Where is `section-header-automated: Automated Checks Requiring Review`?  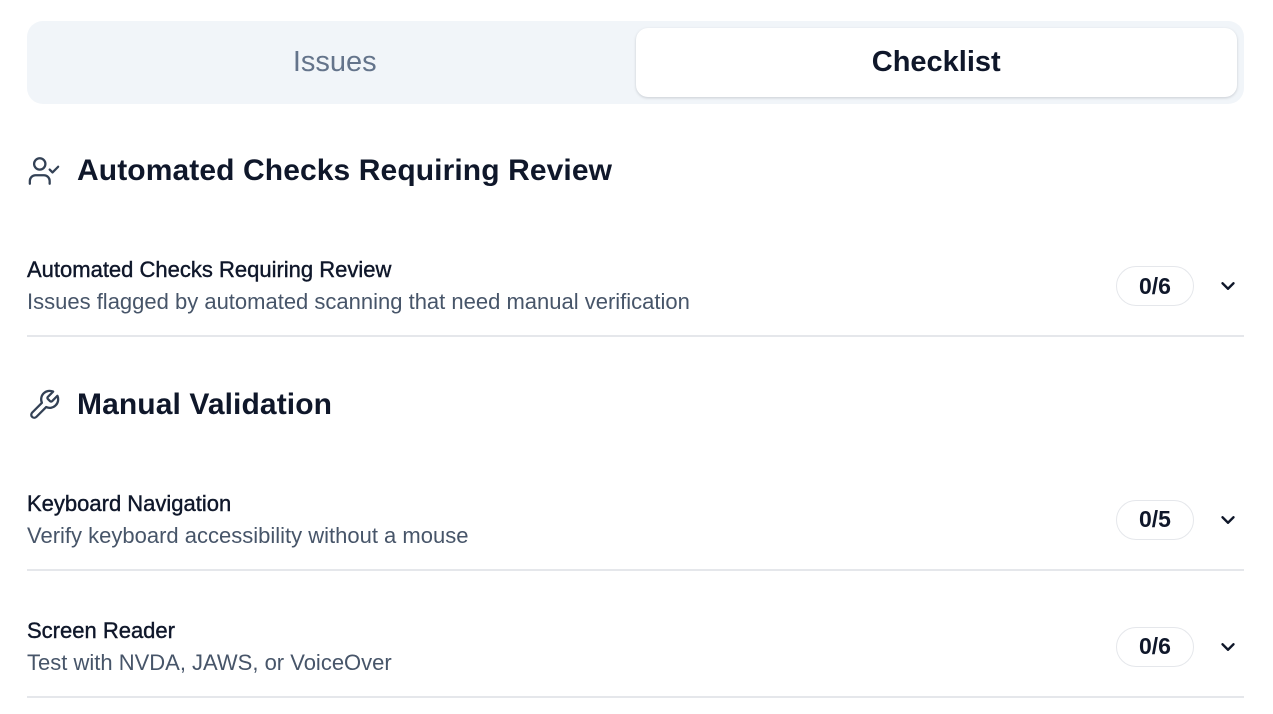 section-header-automated: Automated Checks Requiring Review is located at coordinates (319, 171).